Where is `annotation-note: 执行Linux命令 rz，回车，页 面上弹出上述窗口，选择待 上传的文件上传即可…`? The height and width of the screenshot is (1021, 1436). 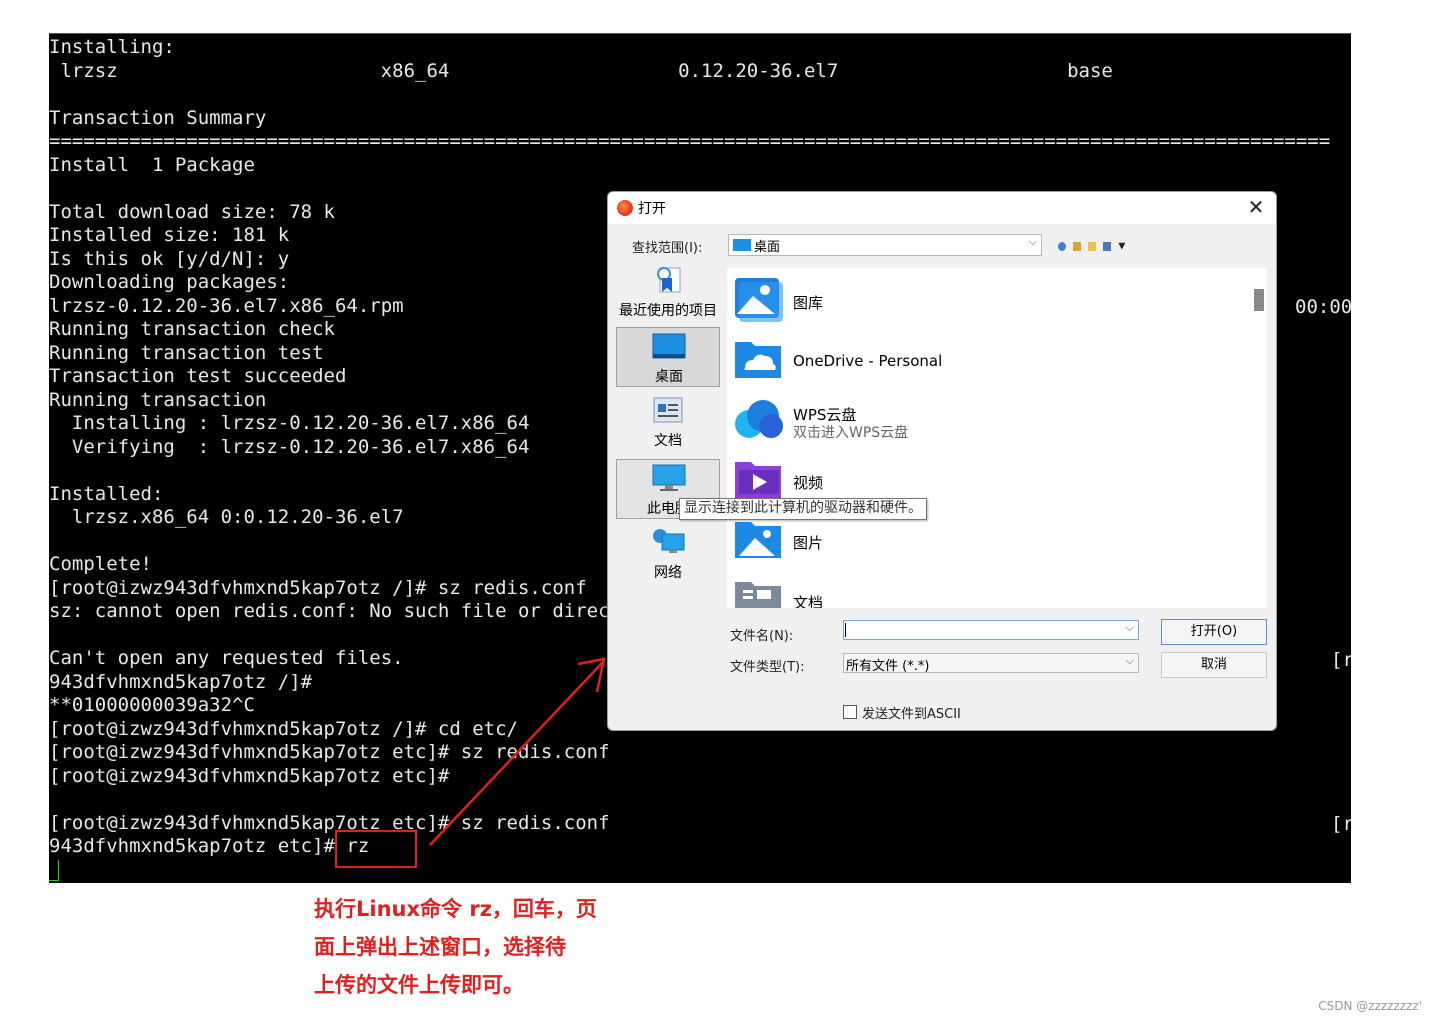
annotation-note: 执行Linux命令 rz，回车，页 面上弹出上述窗口，选择待 上传的文件上传即可… is located at coordinates (469, 947).